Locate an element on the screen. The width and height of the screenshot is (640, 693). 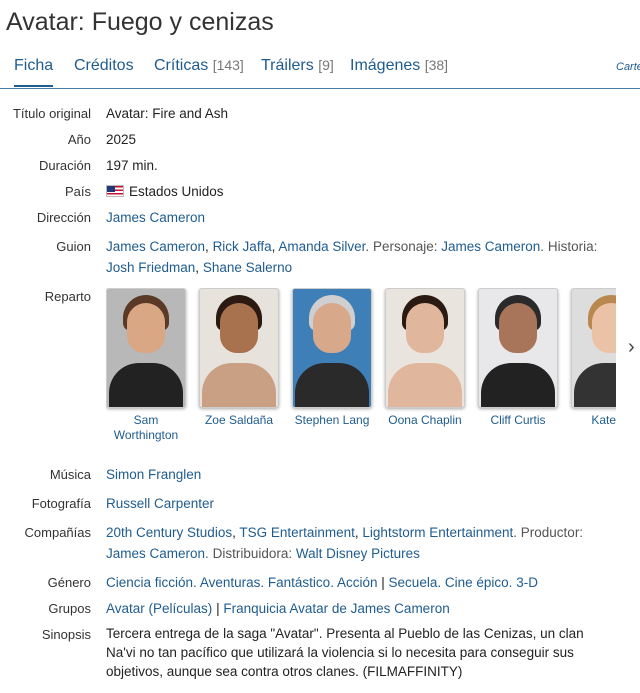
link-productor: James Cameron is located at coordinates (155, 553).